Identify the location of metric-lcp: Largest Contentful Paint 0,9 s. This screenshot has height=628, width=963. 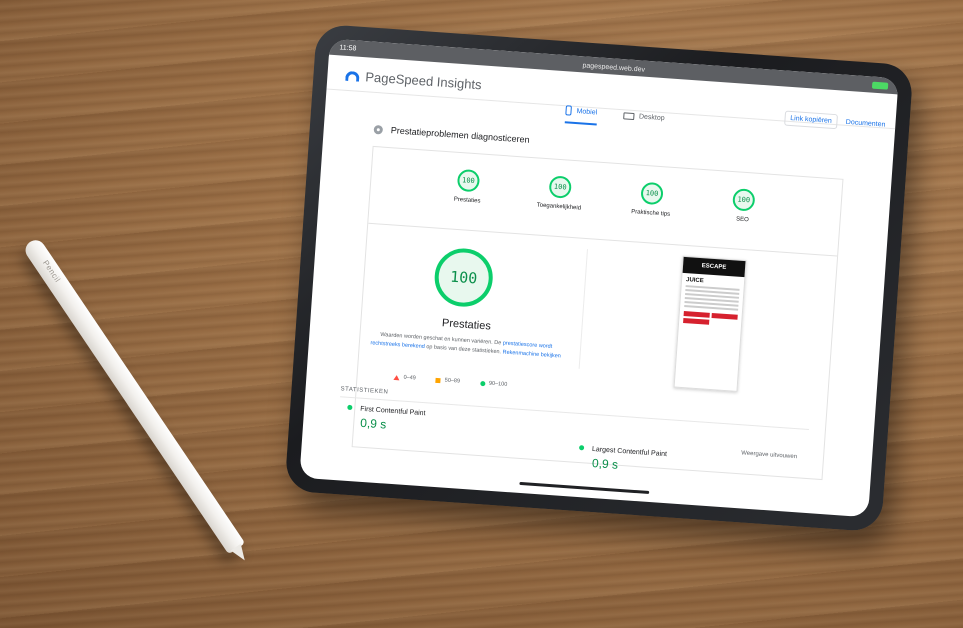
(622, 460).